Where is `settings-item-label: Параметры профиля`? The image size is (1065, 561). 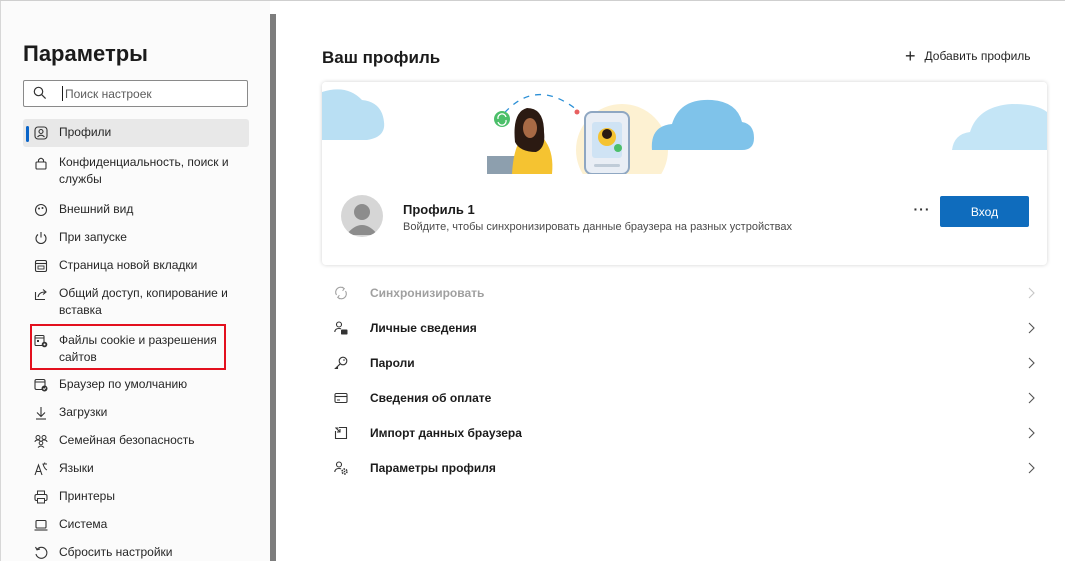 settings-item-label: Параметры профиля is located at coordinates (433, 468).